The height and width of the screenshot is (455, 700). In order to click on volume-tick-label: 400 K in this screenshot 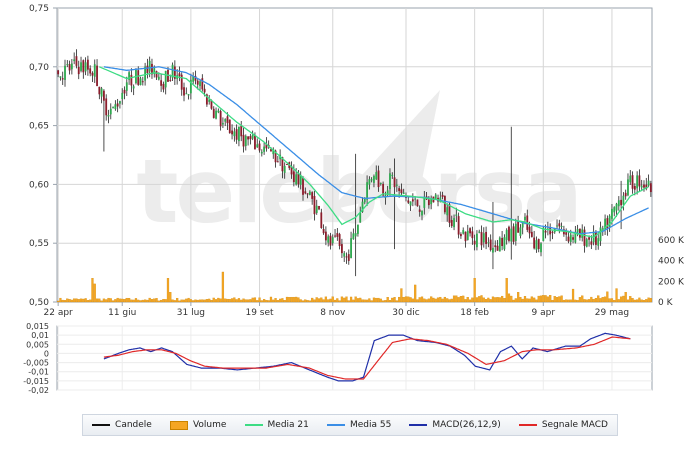, I will do `click(671, 262)`.